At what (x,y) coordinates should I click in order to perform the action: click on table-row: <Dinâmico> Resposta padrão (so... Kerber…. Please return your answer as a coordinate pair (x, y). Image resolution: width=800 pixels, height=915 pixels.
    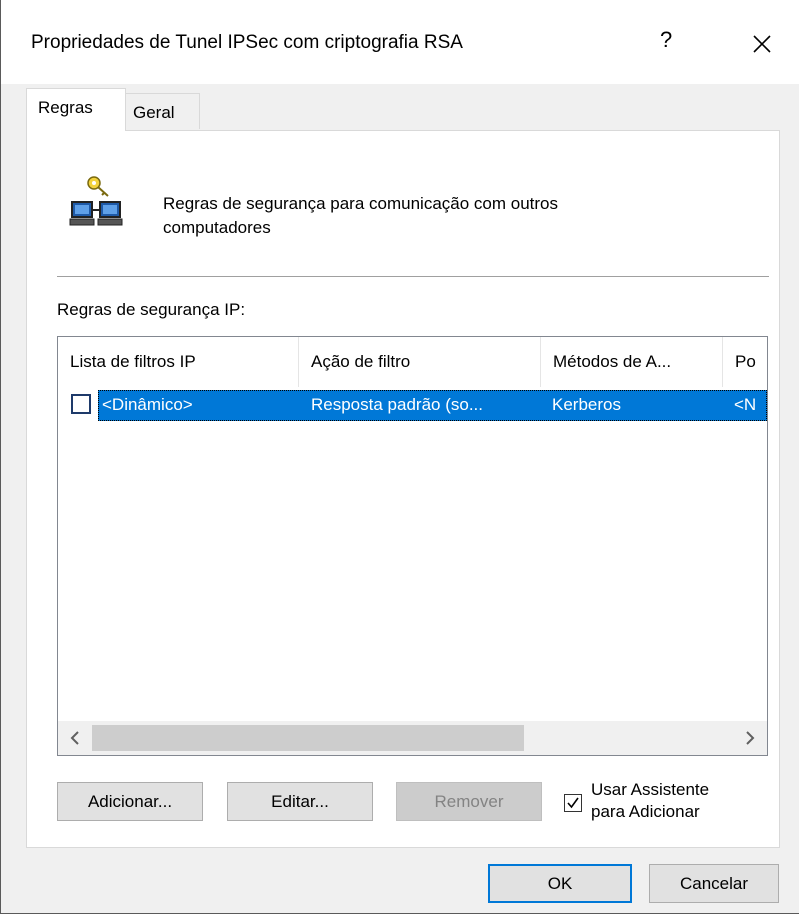
    Looking at the image, I should click on (412, 405).